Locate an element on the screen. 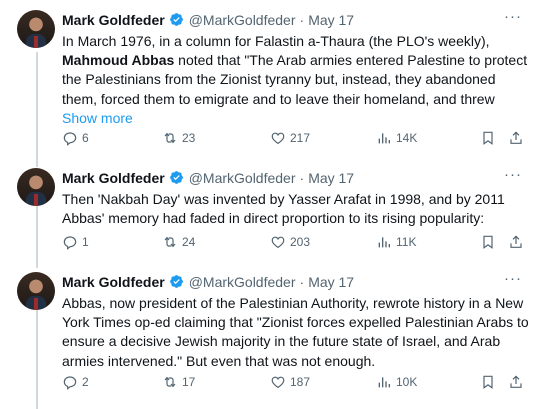 This screenshot has height=409, width=540. like-count: 187 is located at coordinates (300, 382).